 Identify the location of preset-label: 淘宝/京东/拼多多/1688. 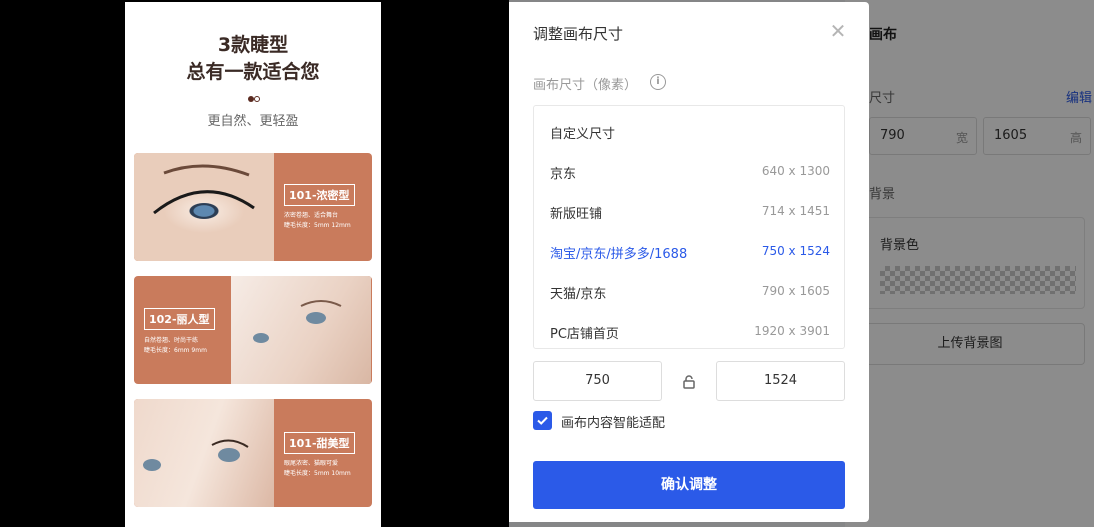
(619, 254).